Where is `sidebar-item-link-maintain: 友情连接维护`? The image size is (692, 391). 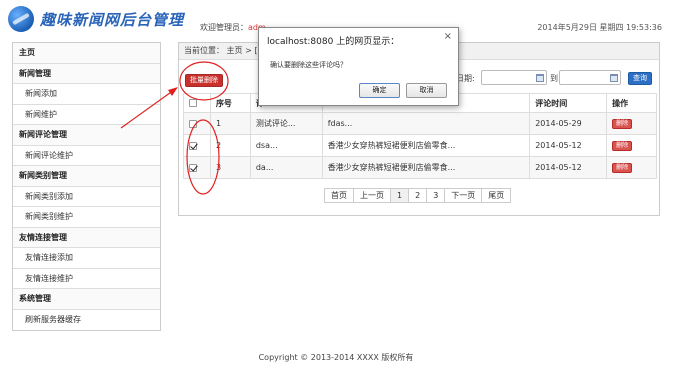
sidebar-item-link-maintain: 友情连接维护 is located at coordinates (86, 278).